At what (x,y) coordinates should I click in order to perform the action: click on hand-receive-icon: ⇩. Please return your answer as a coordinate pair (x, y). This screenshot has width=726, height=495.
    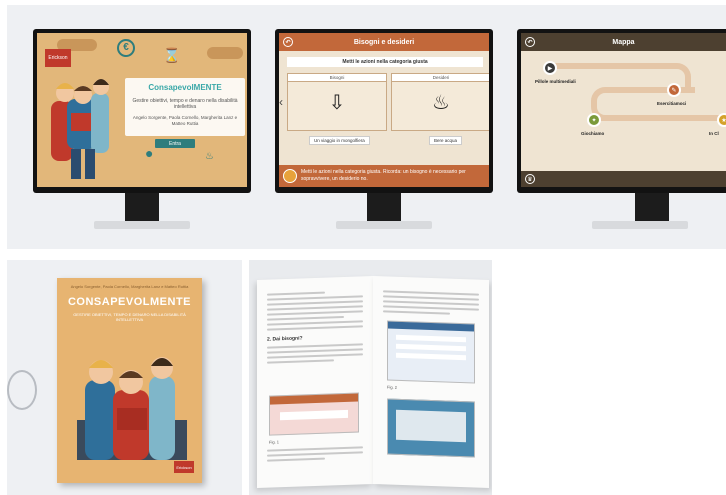
    Looking at the image, I should click on (337, 103).